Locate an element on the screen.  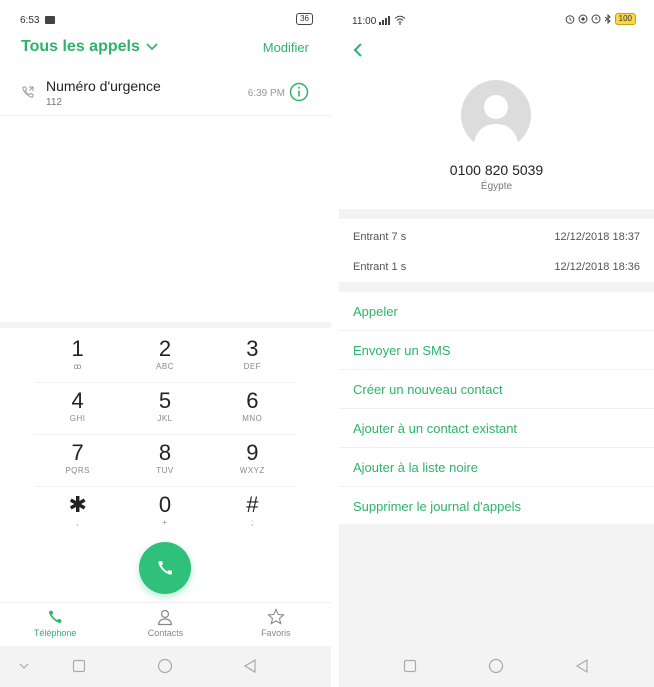
battery-icon: 36 is located at coordinates (304, 19).